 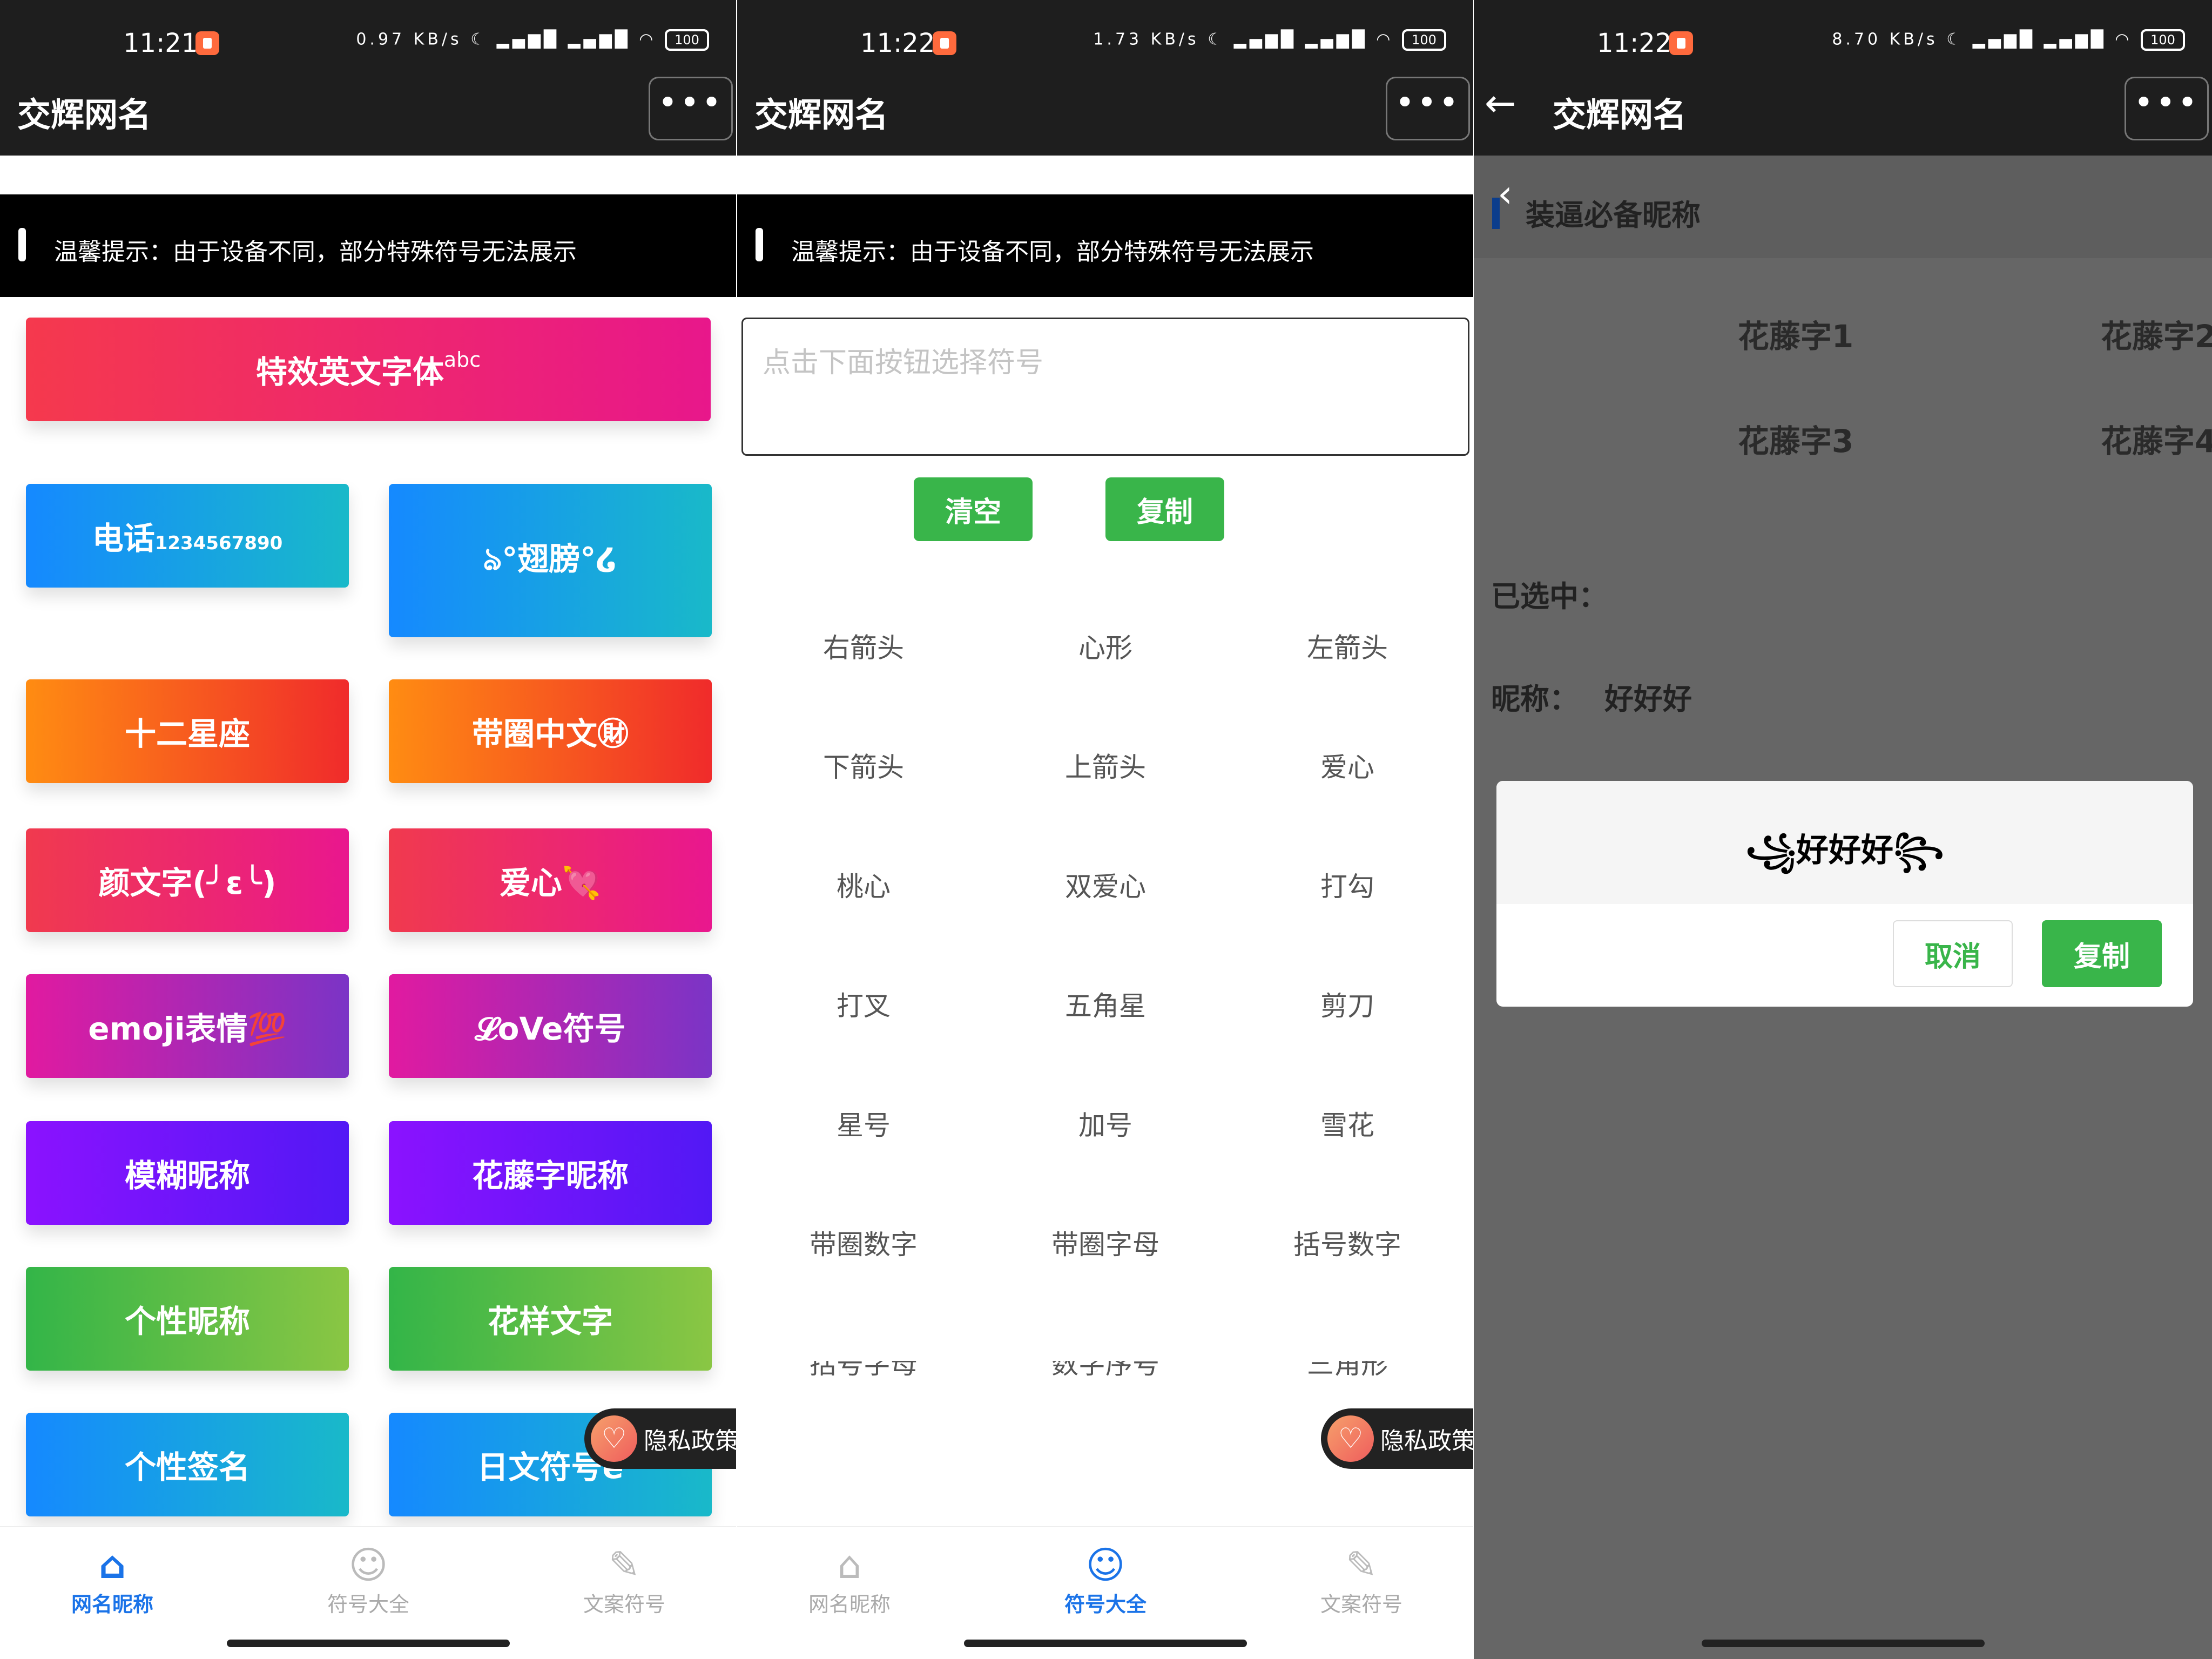 What do you see at coordinates (1347, 1003) in the screenshot?
I see `symbol-category-item: 剪刀` at bounding box center [1347, 1003].